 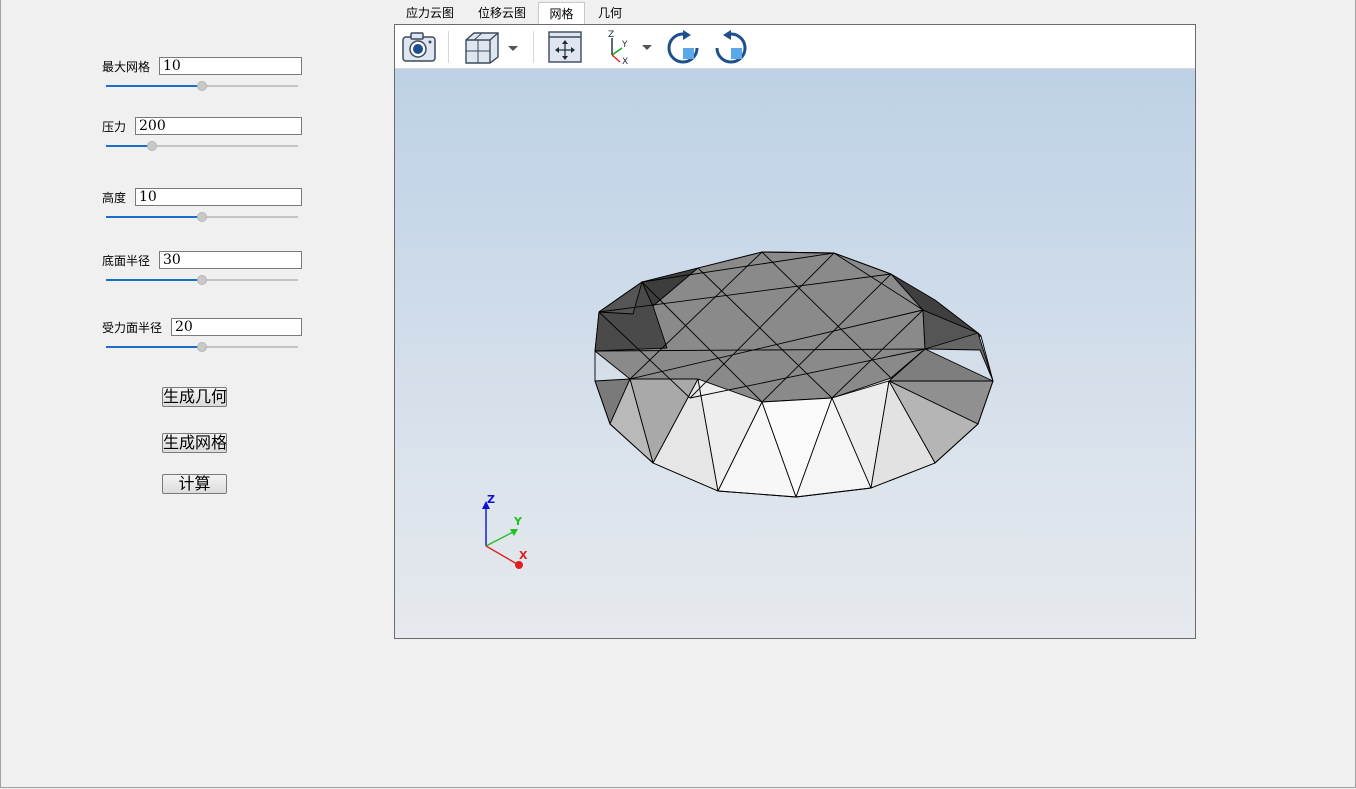 What do you see at coordinates (236, 327) in the screenshot?
I see `load-radius-input` at bounding box center [236, 327].